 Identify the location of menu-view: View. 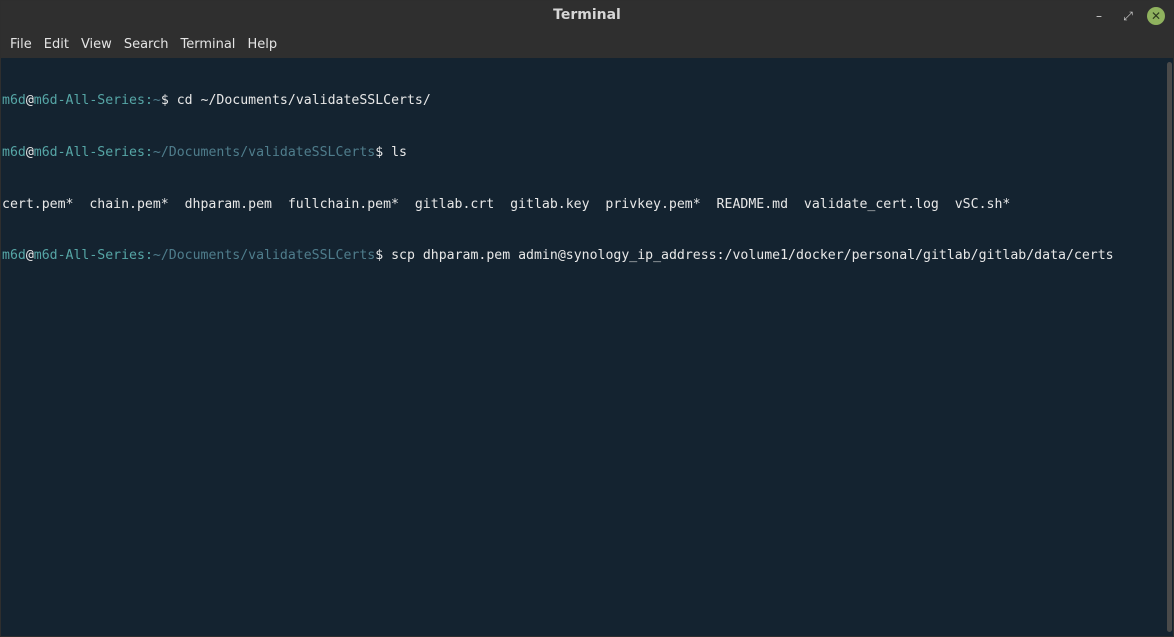
(96, 44).